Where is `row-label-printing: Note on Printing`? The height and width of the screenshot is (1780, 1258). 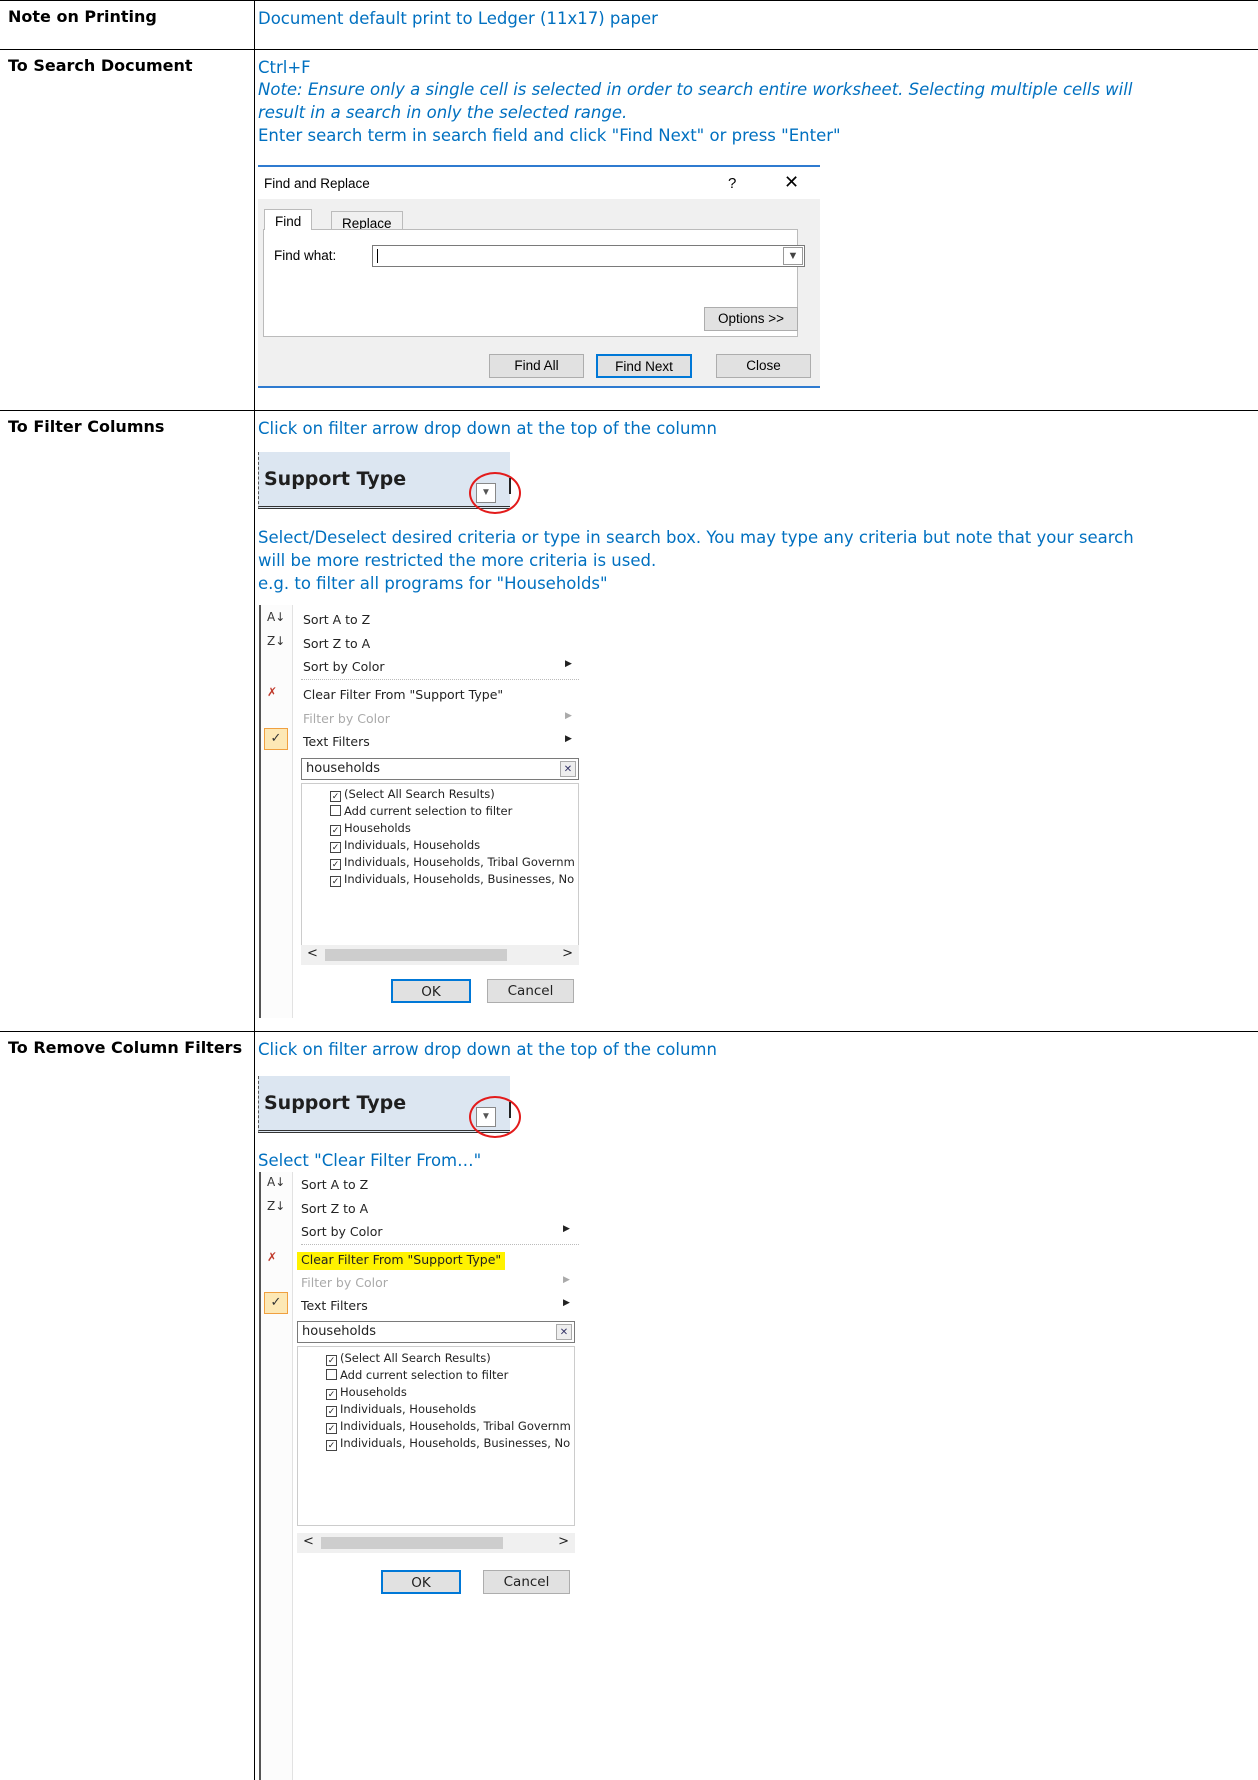 row-label-printing: Note on Printing is located at coordinates (127, 25).